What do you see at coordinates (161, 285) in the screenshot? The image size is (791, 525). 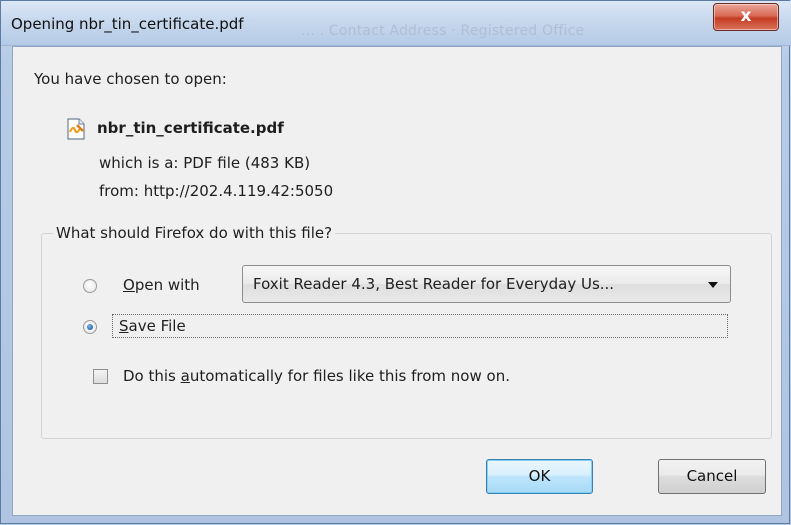 I see `open-with-label: Open with` at bounding box center [161, 285].